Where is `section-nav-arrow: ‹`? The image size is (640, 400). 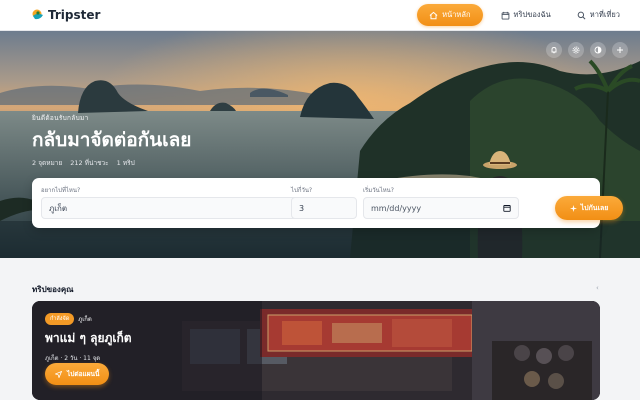 section-nav-arrow: ‹ is located at coordinates (597, 288).